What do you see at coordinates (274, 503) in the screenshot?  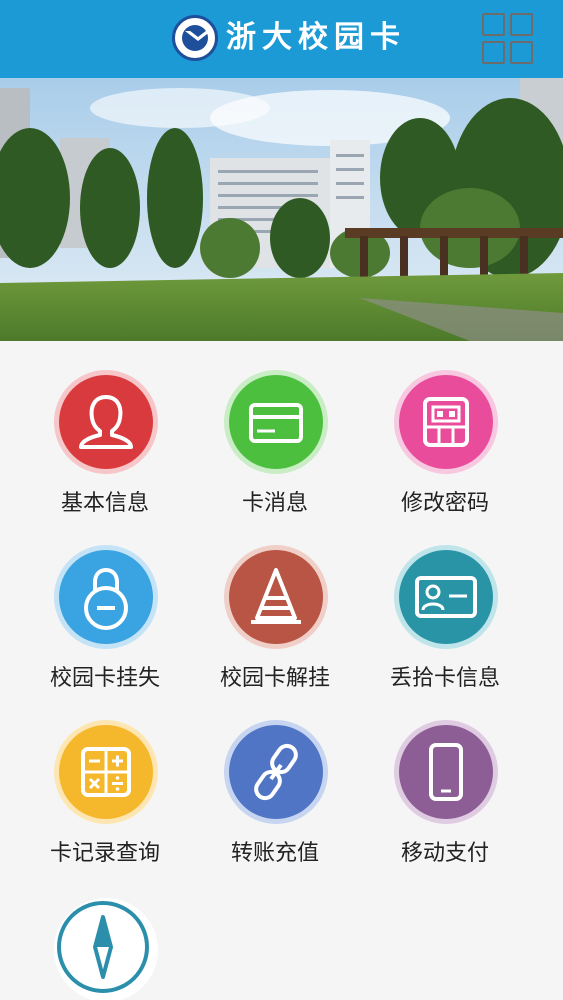 I see `menu-label: 卡消息` at bounding box center [274, 503].